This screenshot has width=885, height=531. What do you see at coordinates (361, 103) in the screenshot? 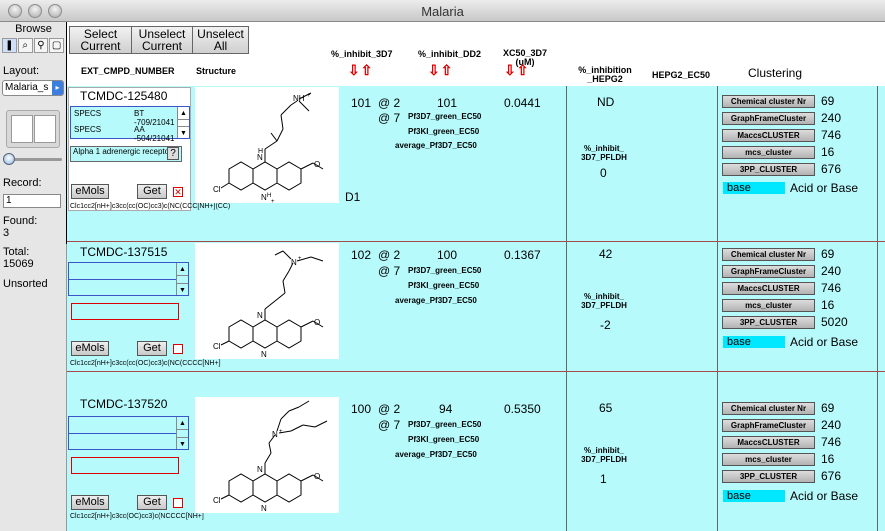
I see `inhibit-3d7-value: 101` at bounding box center [361, 103].